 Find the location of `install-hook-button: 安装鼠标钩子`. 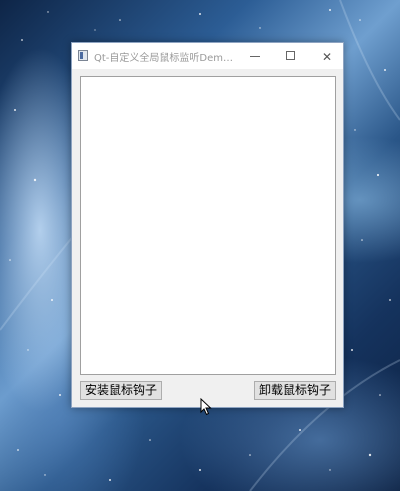

install-hook-button: 安装鼠标钩子 is located at coordinates (121, 390).